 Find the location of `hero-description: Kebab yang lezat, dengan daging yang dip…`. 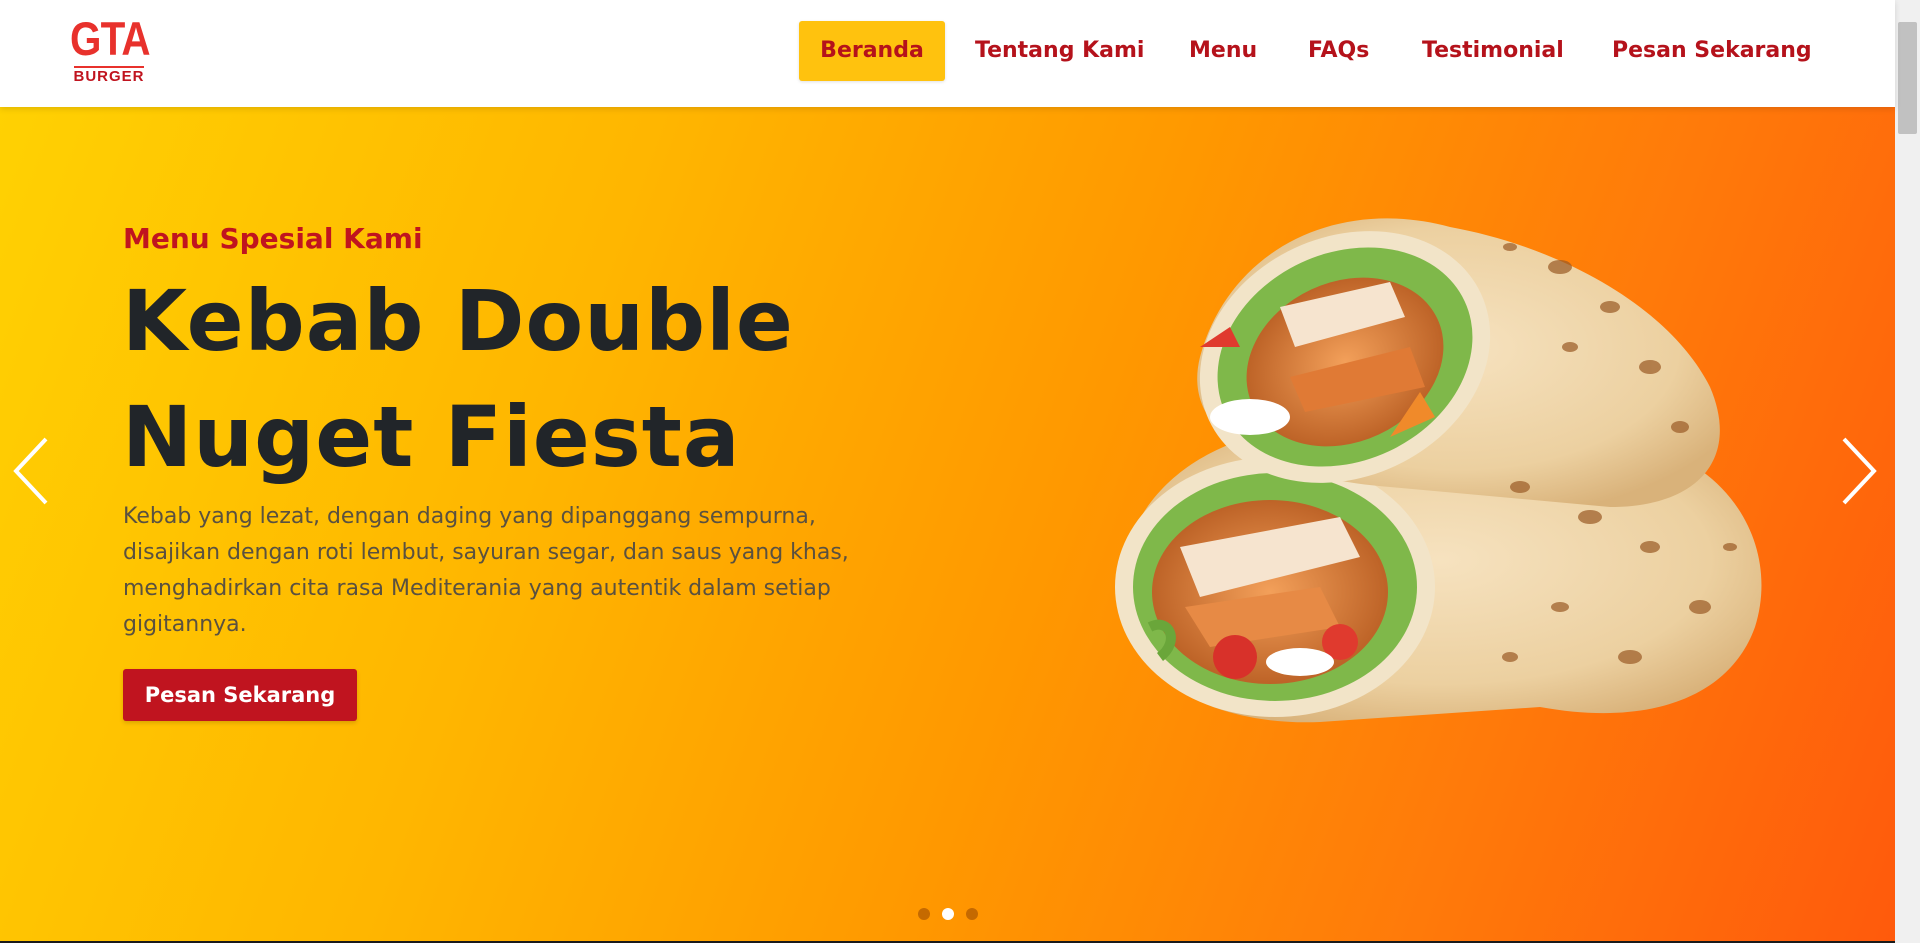

hero-description: Kebab yang lezat, dengan daging yang dip… is located at coordinates (486, 570).